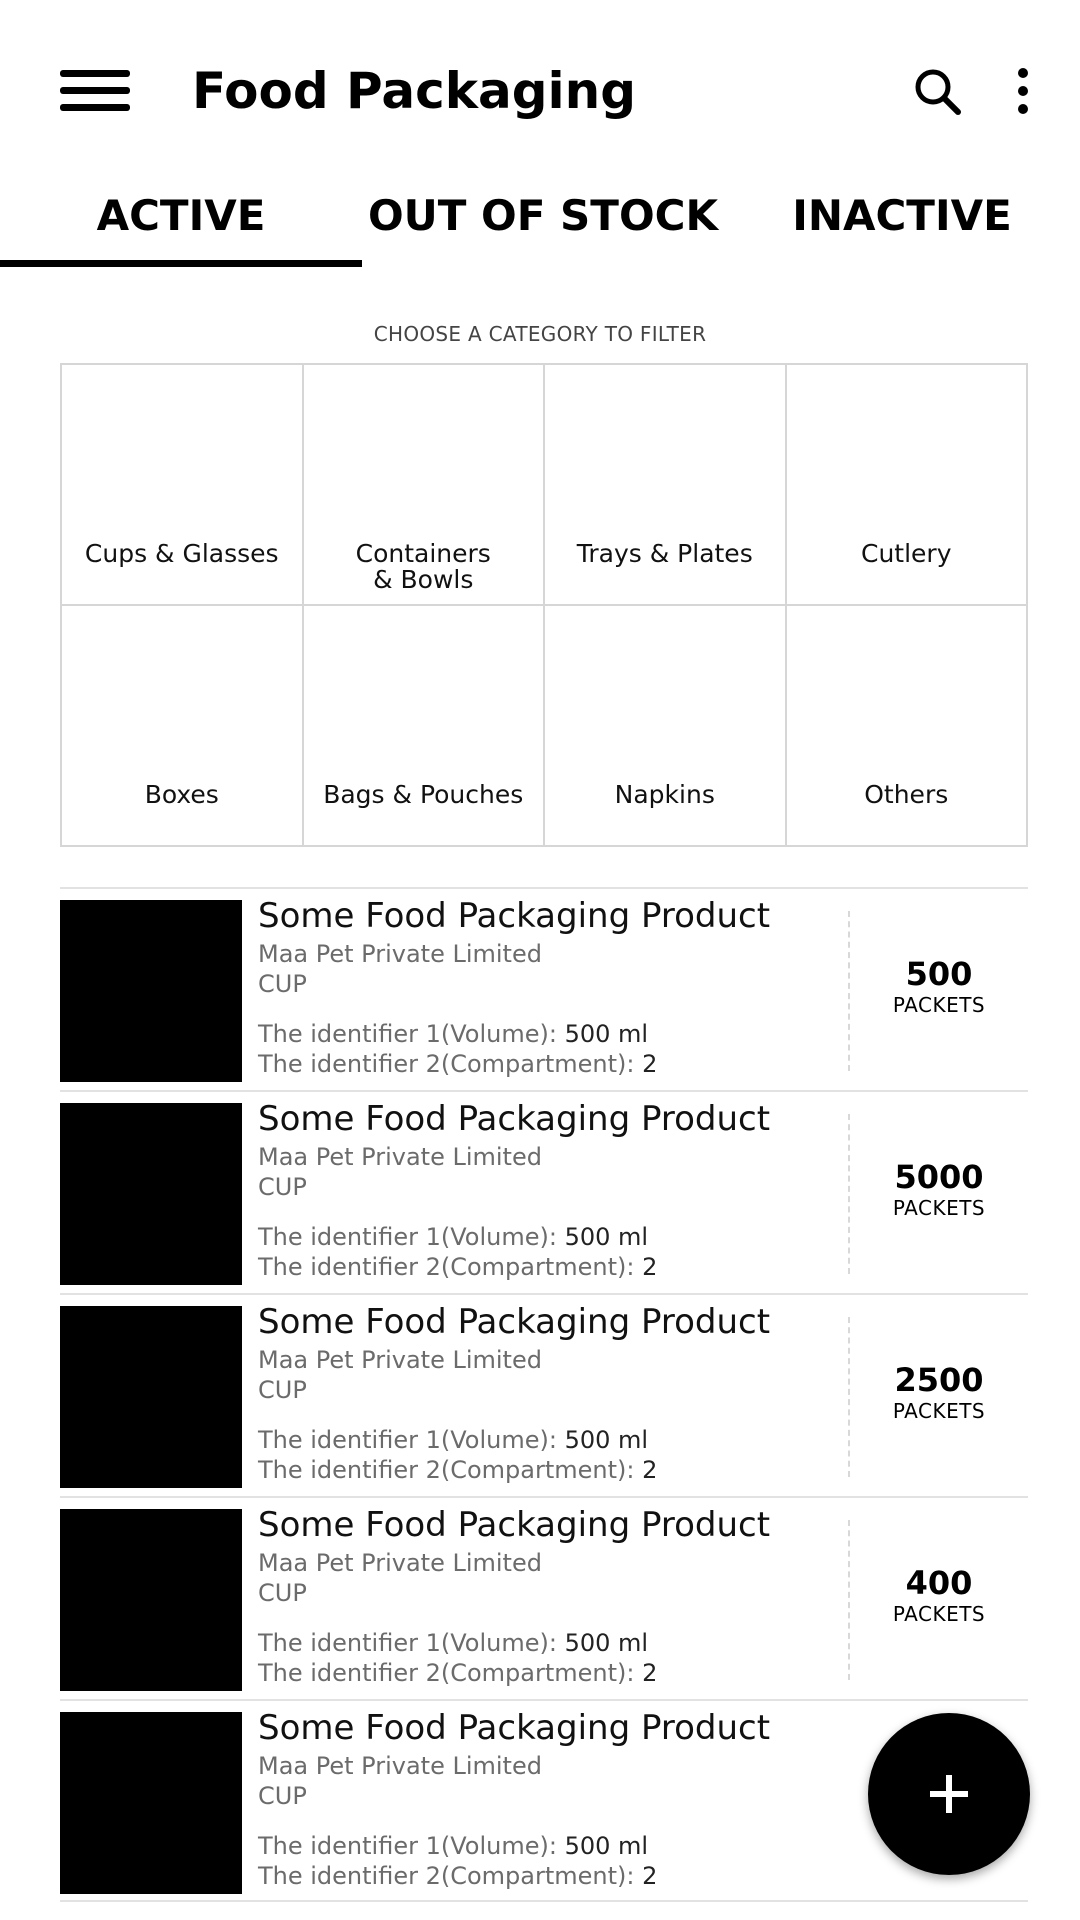 The image size is (1080, 1920). Describe the element at coordinates (666, 726) in the screenshot. I see `category-napkins: Napkins` at that location.